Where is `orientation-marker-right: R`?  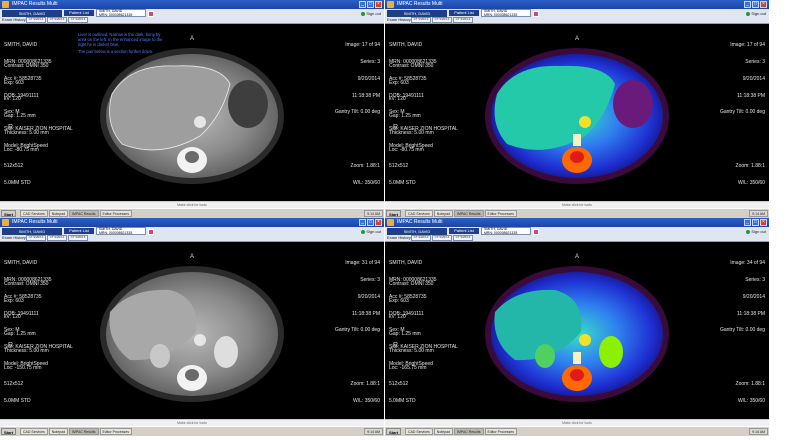 orientation-marker-right: R is located at coordinates (11, 127).